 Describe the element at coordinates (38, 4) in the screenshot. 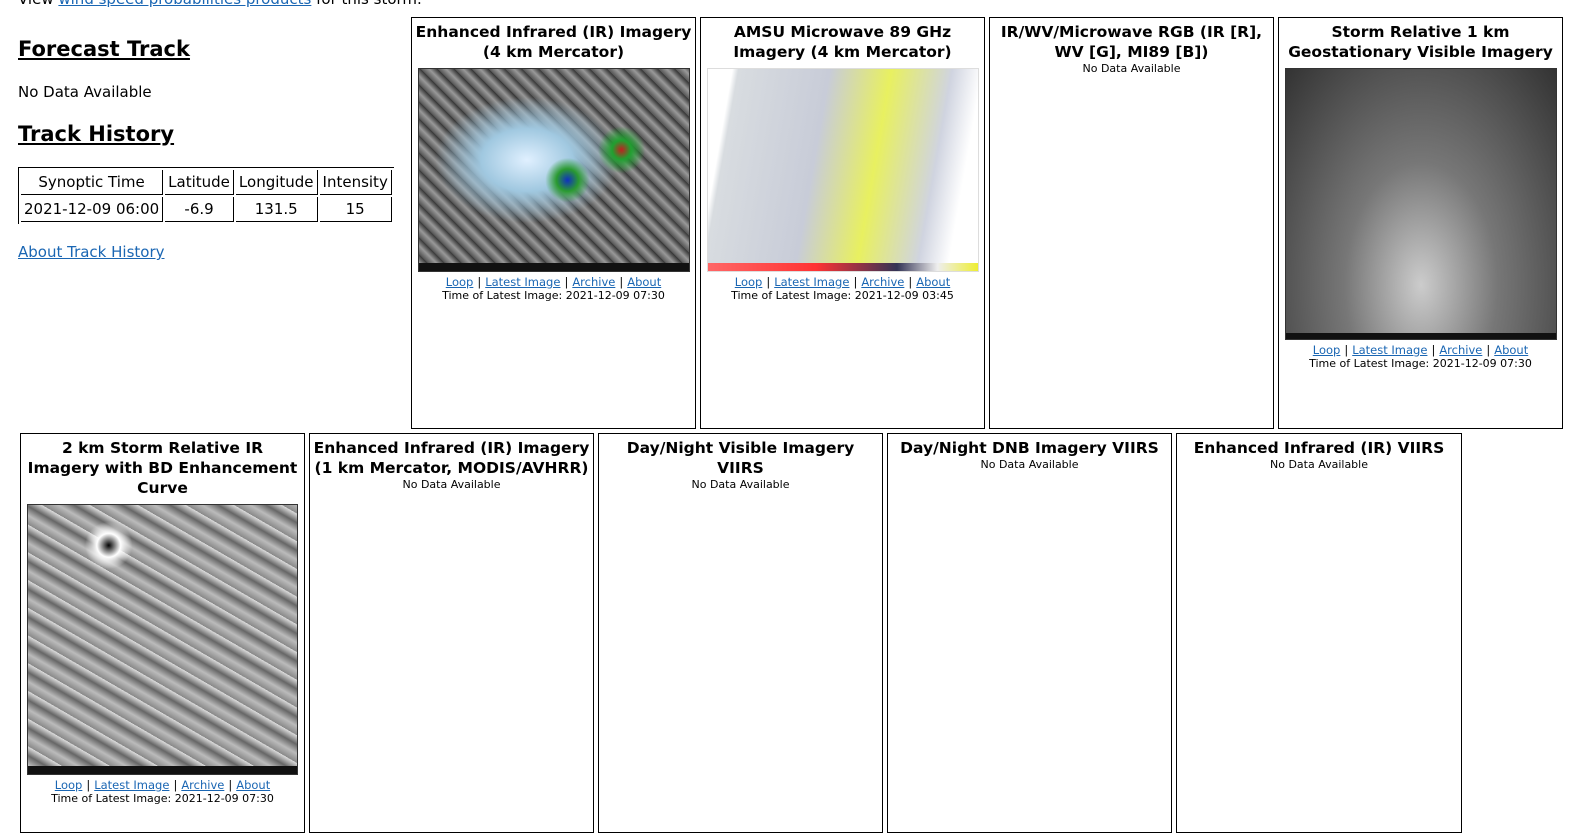

I see `note-prefix: View` at that location.